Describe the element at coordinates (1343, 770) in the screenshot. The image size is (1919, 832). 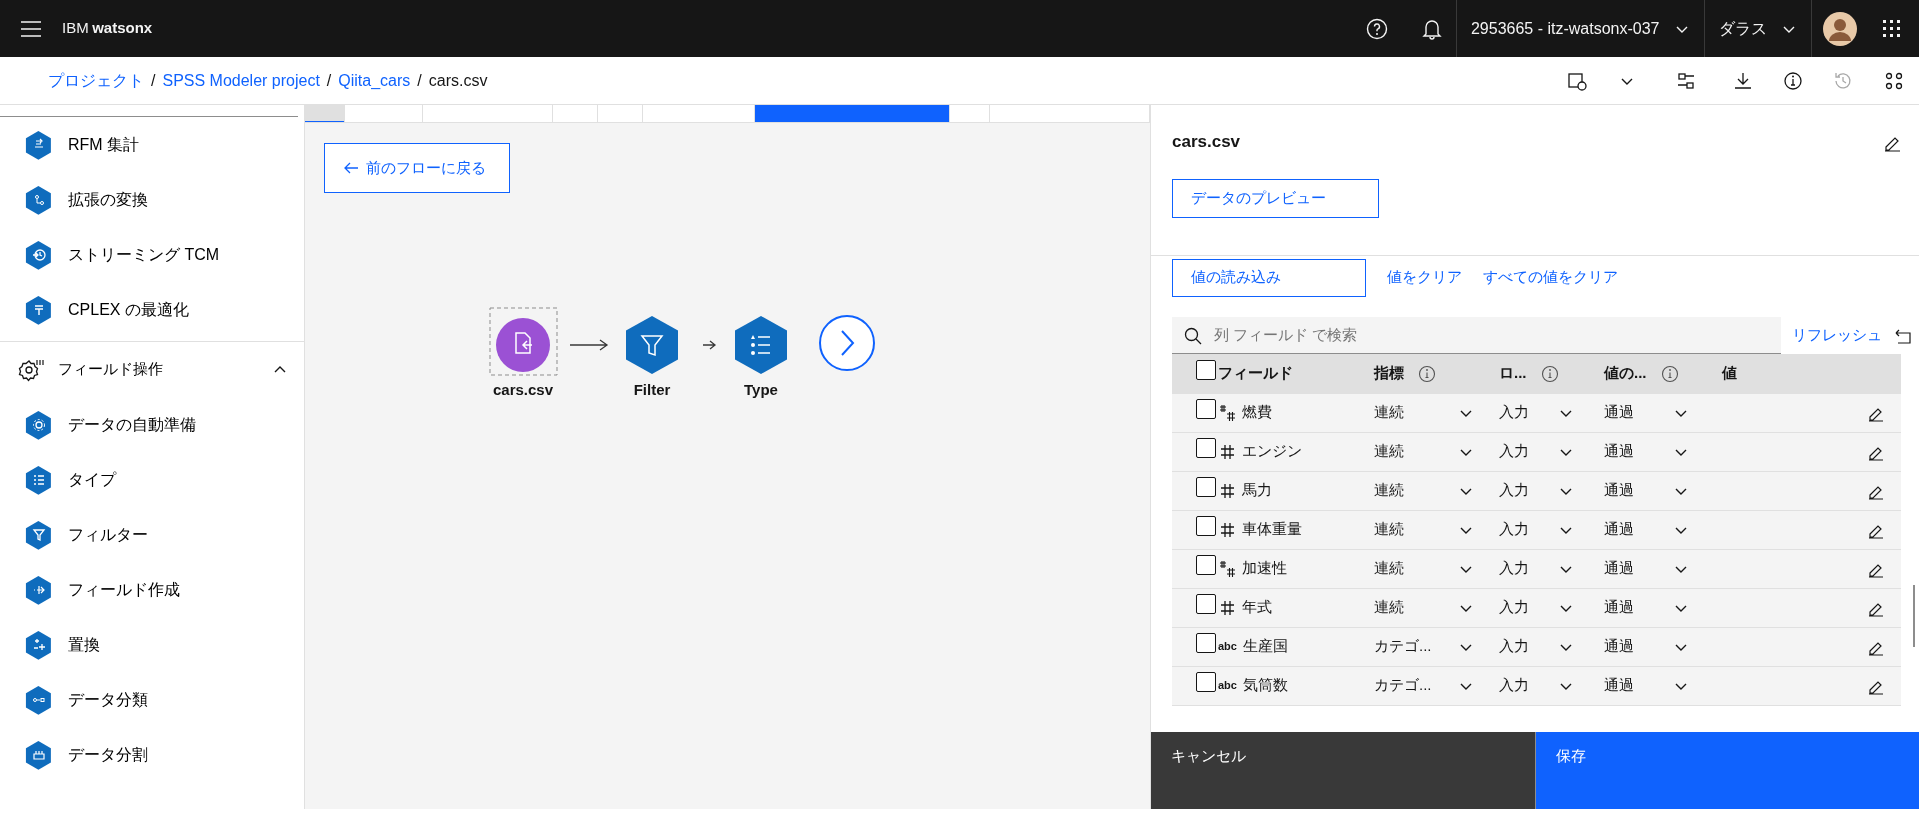
I see `cancel-button: キャンセル` at that location.